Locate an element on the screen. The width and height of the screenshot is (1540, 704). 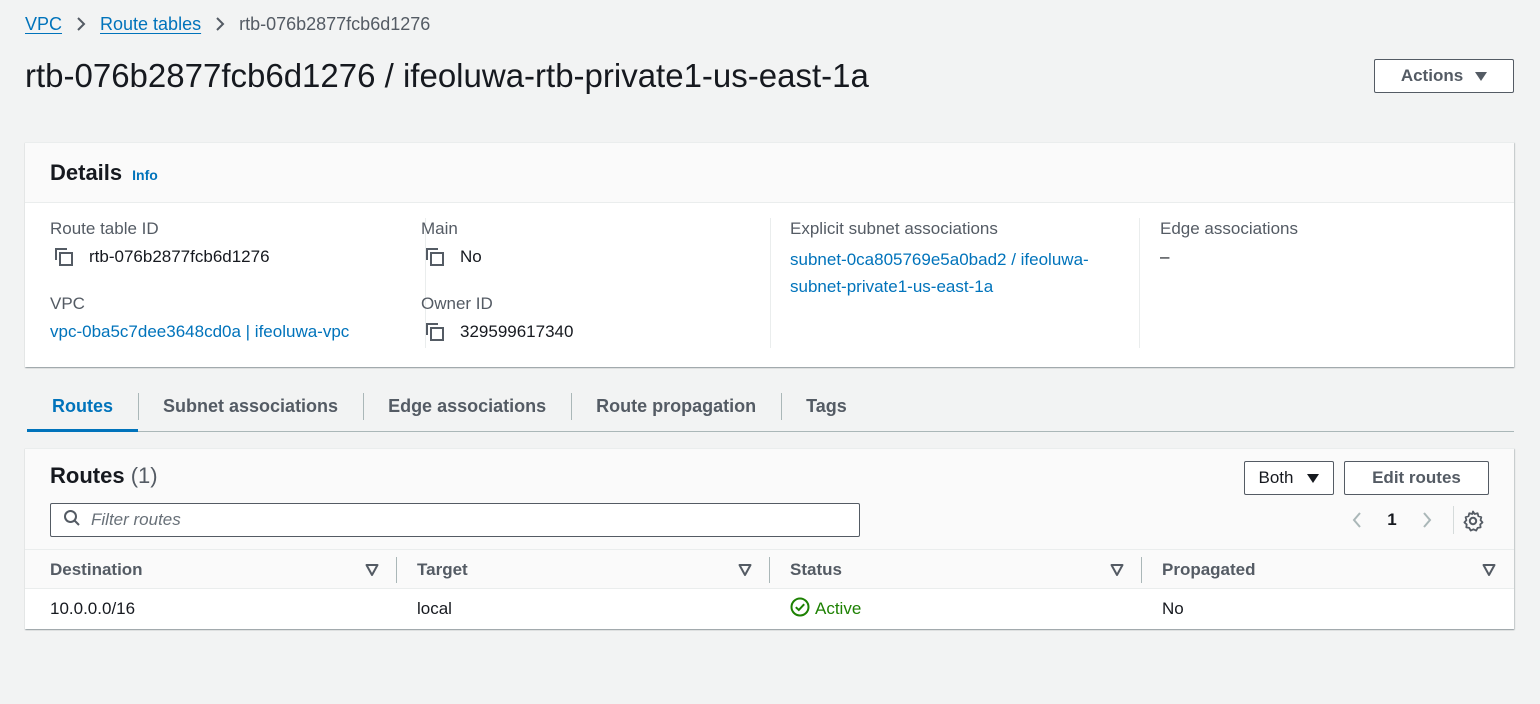
status-text: Active is located at coordinates (838, 608).